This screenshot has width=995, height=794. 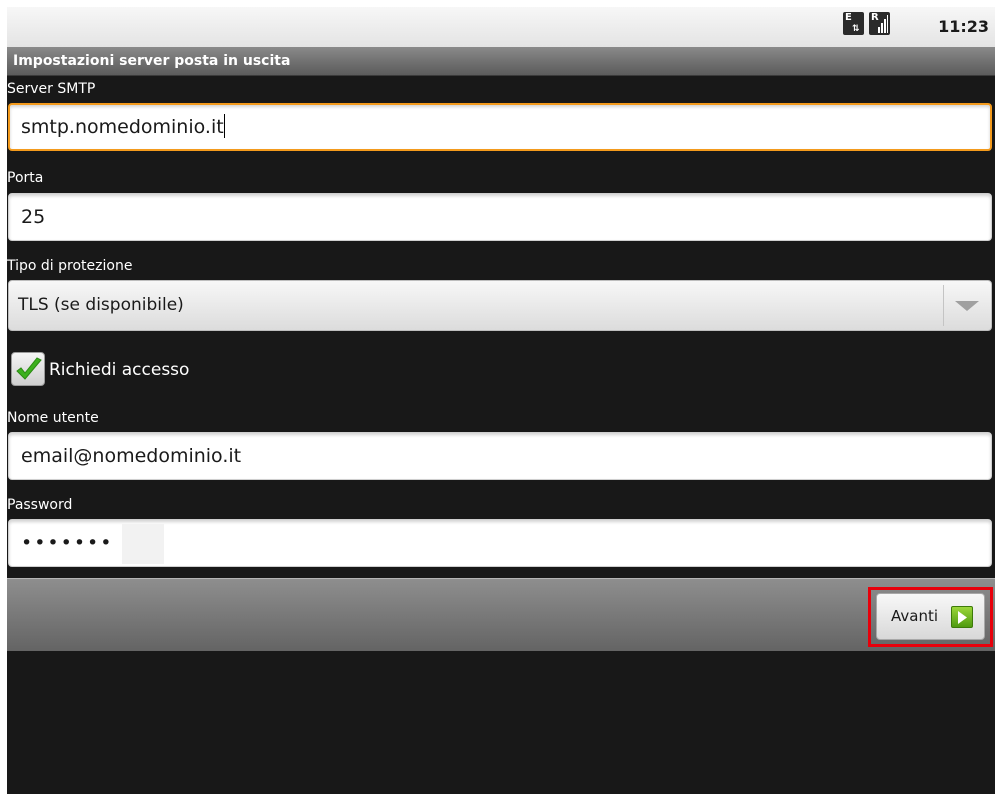 What do you see at coordinates (40, 505) in the screenshot?
I see `password-label: Password` at bounding box center [40, 505].